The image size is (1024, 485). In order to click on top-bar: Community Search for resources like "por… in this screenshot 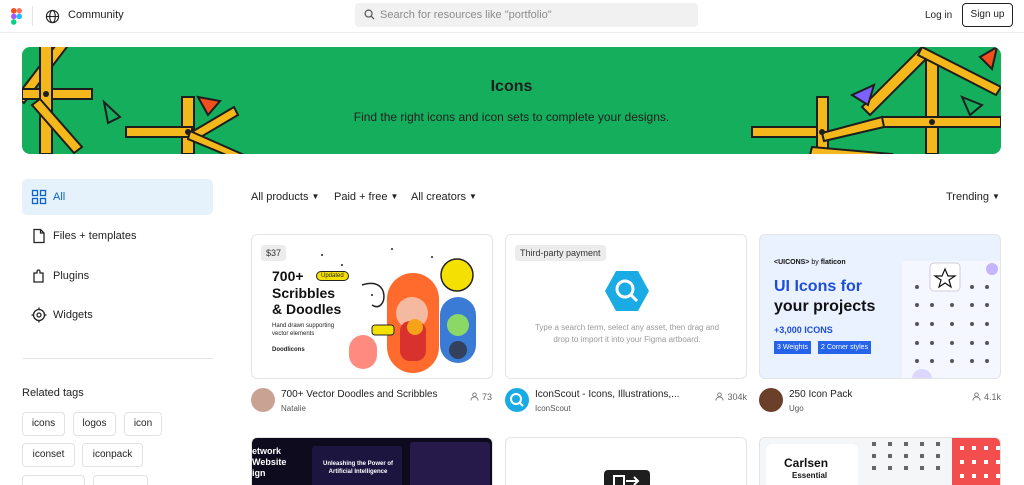, I will do `click(512, 16)`.